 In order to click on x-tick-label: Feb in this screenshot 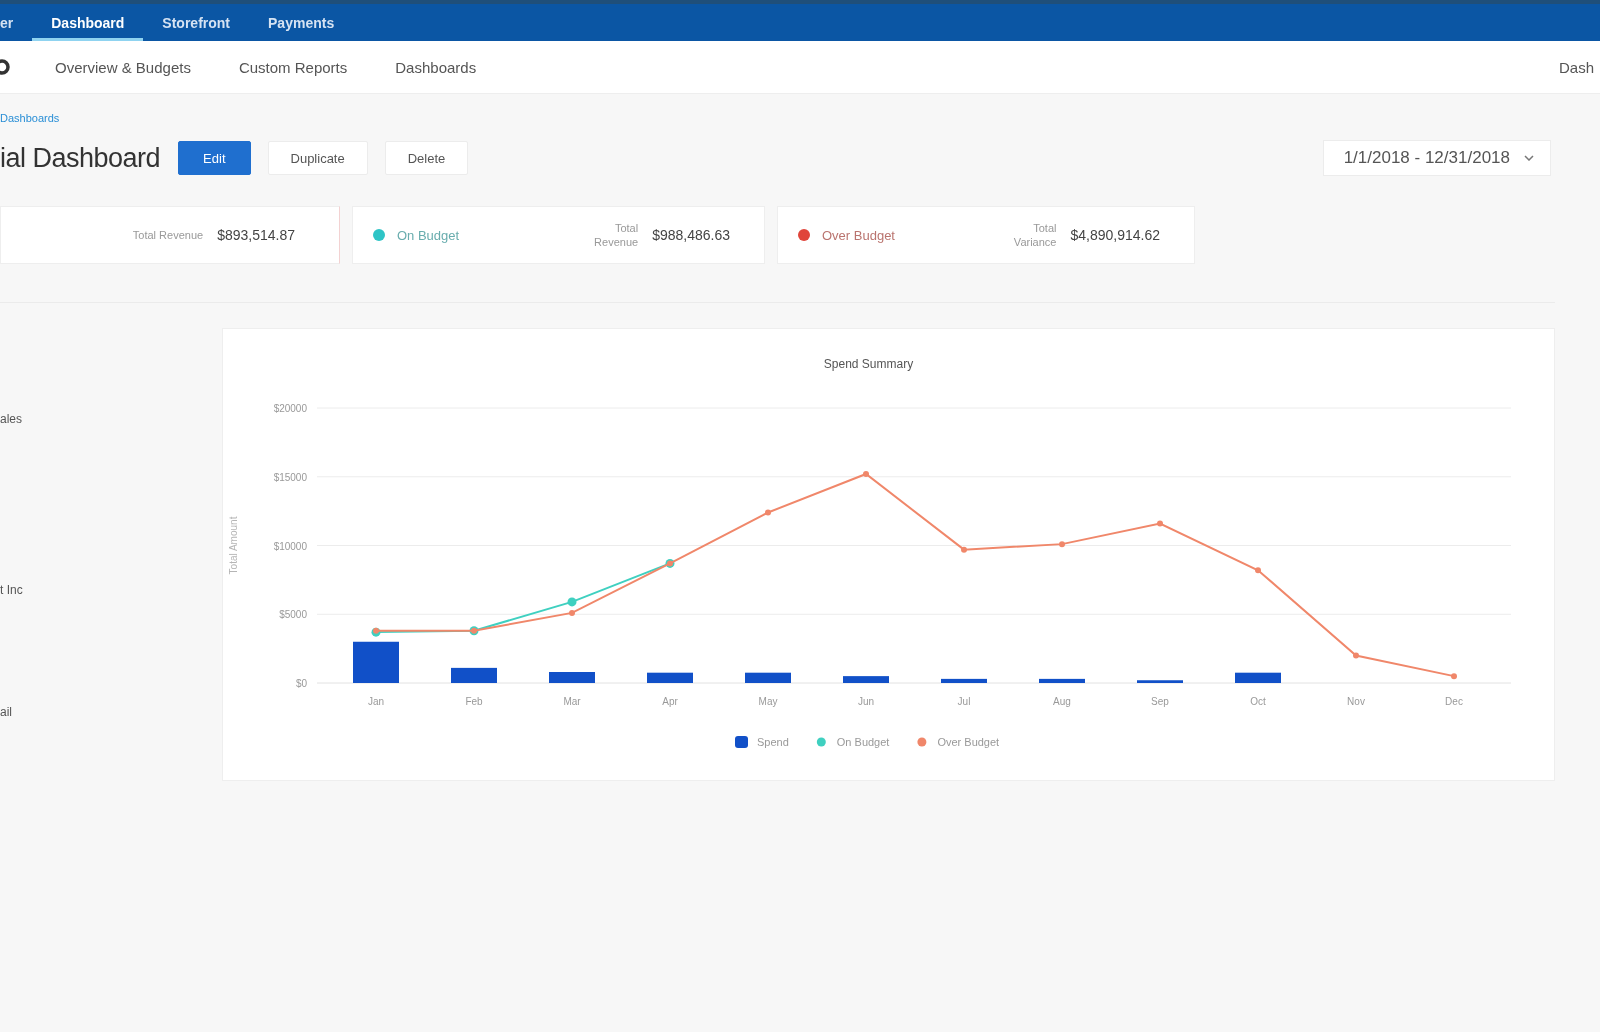, I will do `click(474, 701)`.